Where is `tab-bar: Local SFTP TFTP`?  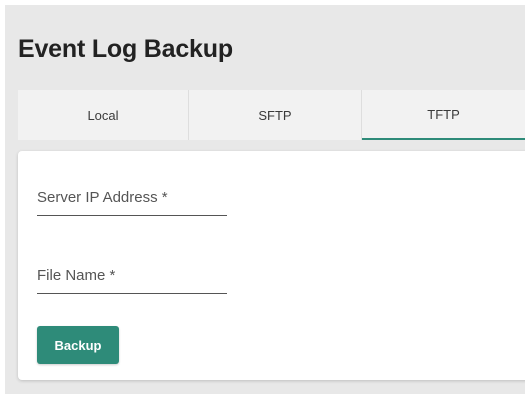 tab-bar: Local SFTP TFTP is located at coordinates (271, 115).